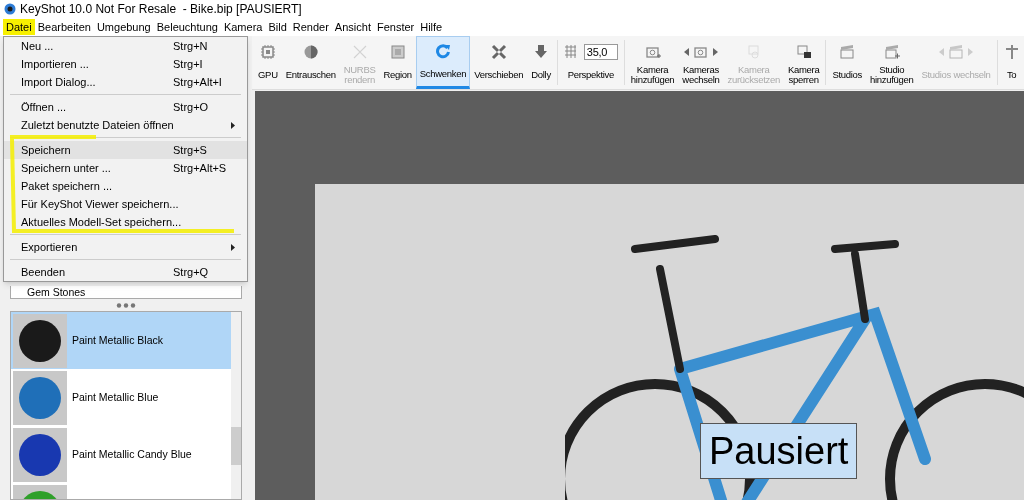  Describe the element at coordinates (243, 27) in the screenshot. I see `menu-item: Kamera` at that location.